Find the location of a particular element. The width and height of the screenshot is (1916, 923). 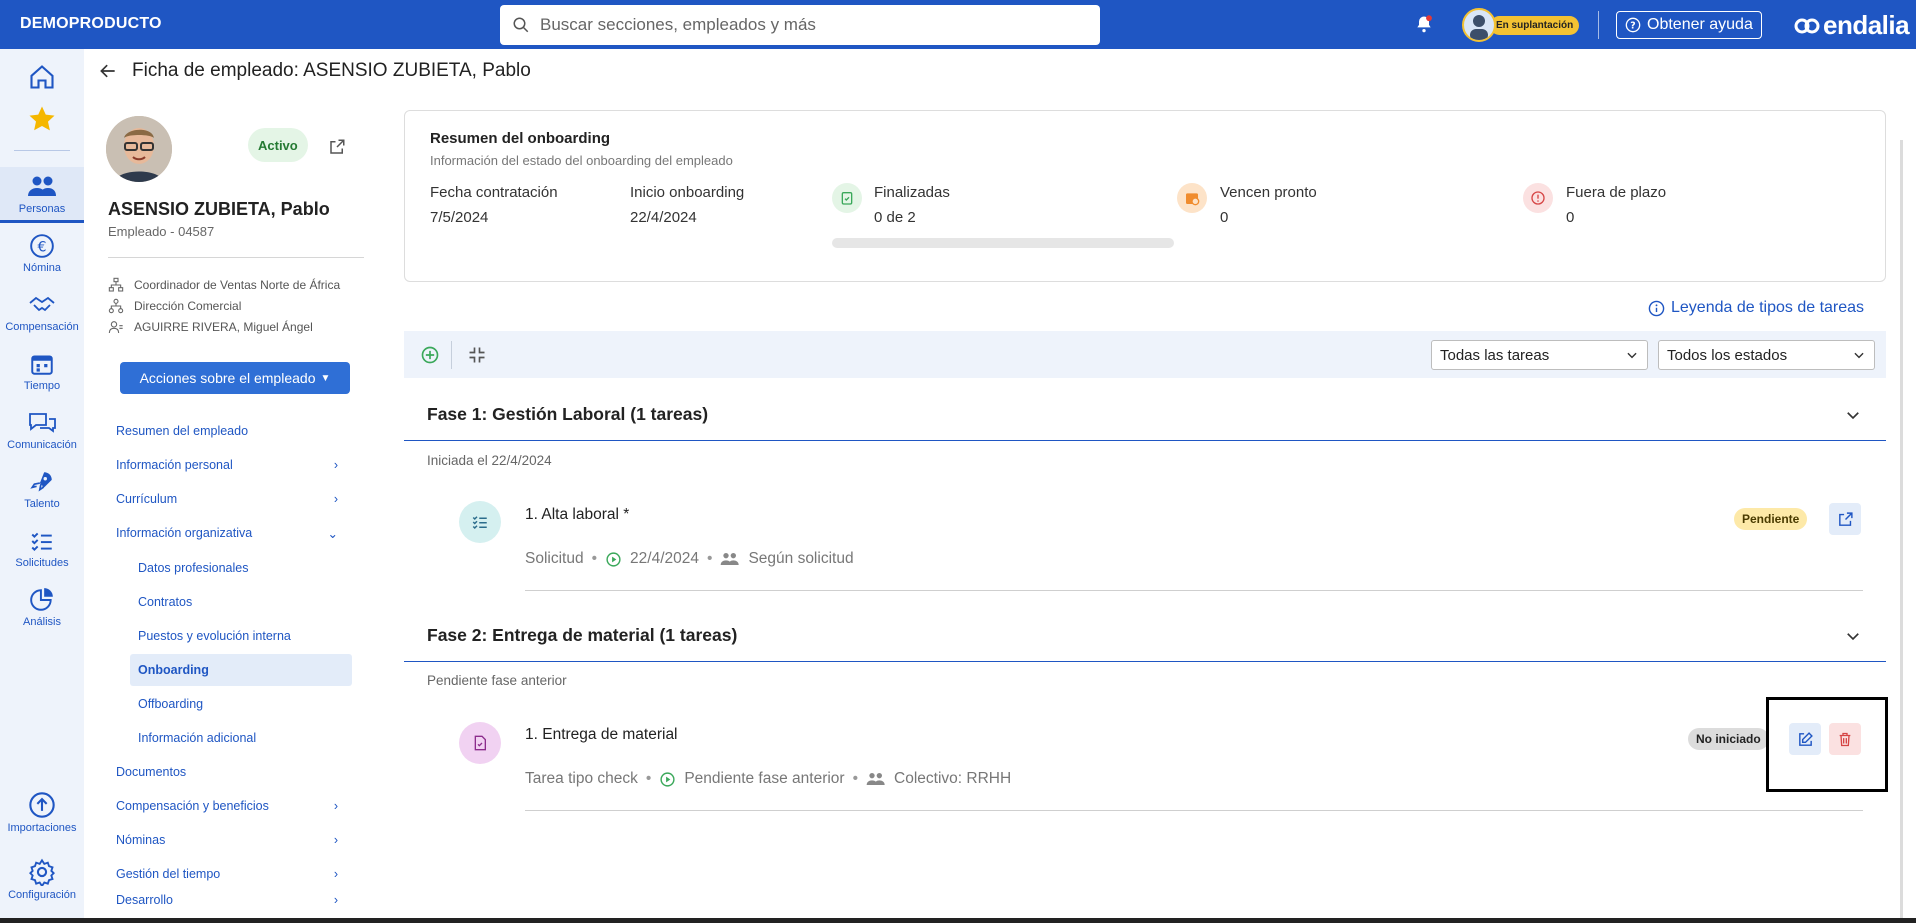

menu-onboarding: Onboarding is located at coordinates (241, 670).